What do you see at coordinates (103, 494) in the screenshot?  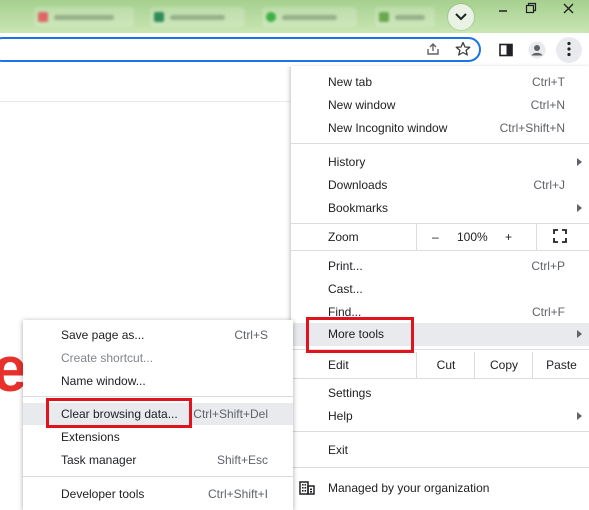 I see `menu-item-label: Developer tools` at bounding box center [103, 494].